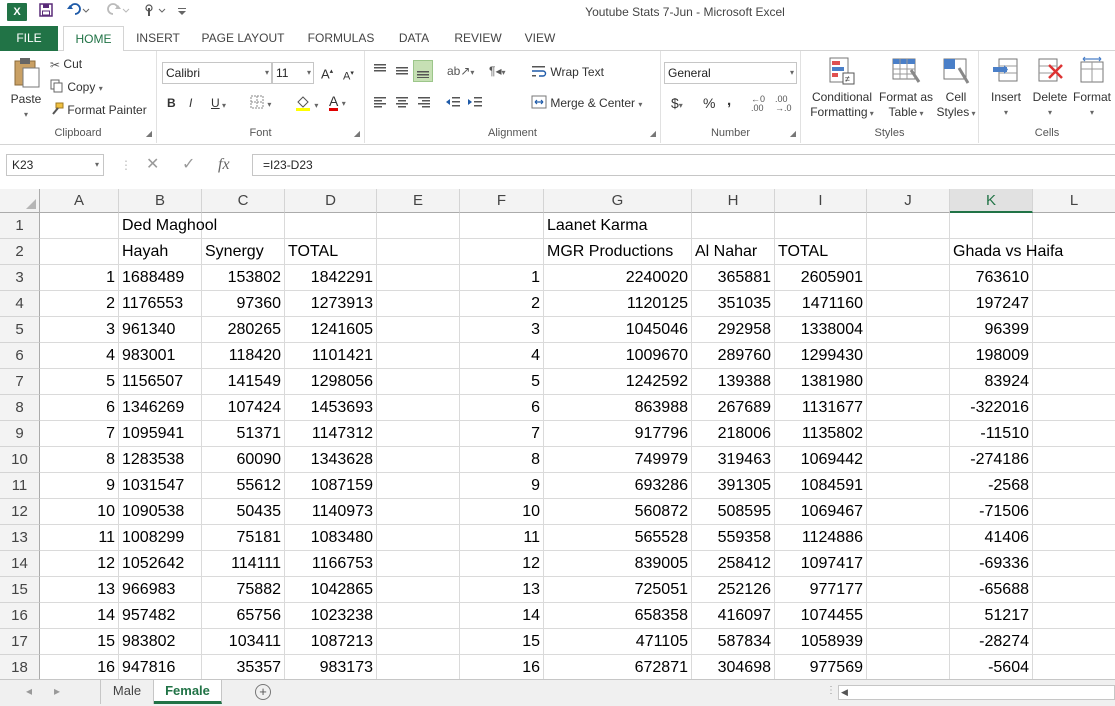  I want to click on cut-button: ✂ Cut, so click(66, 64).